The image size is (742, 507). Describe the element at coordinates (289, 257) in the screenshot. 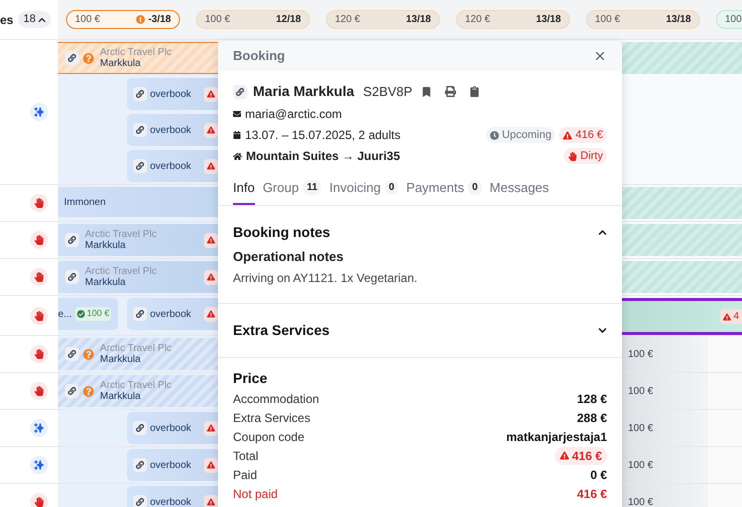

I see `notes-subtitle: Operational notes` at that location.